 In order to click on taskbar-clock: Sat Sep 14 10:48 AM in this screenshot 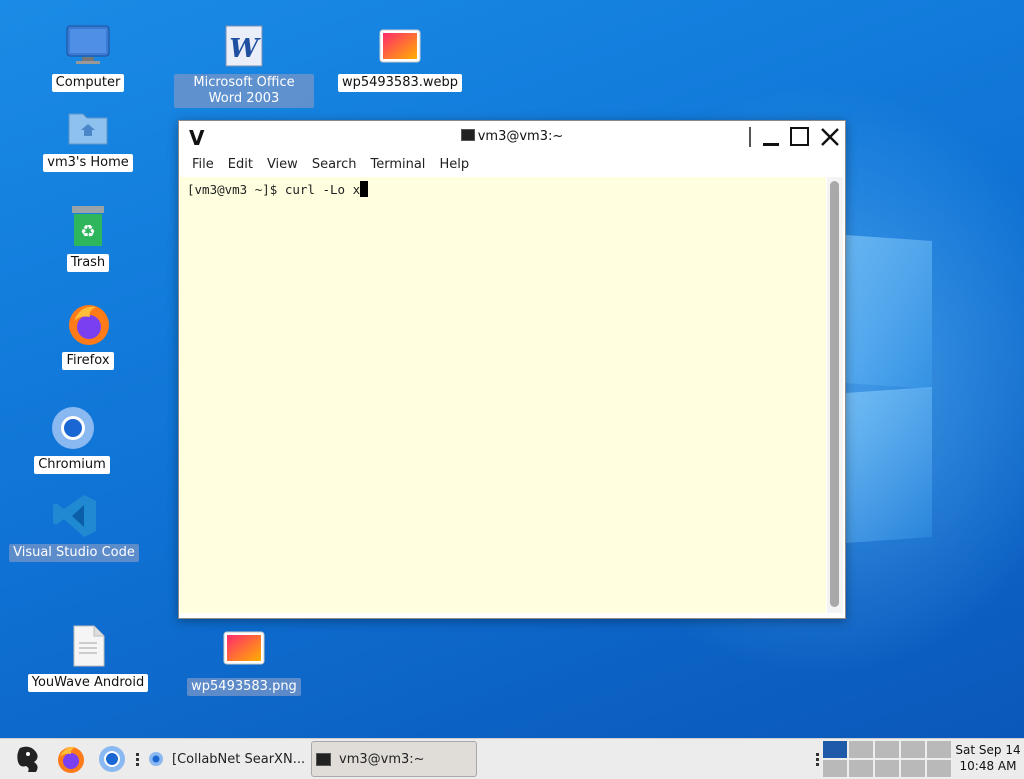, I will do `click(988, 758)`.